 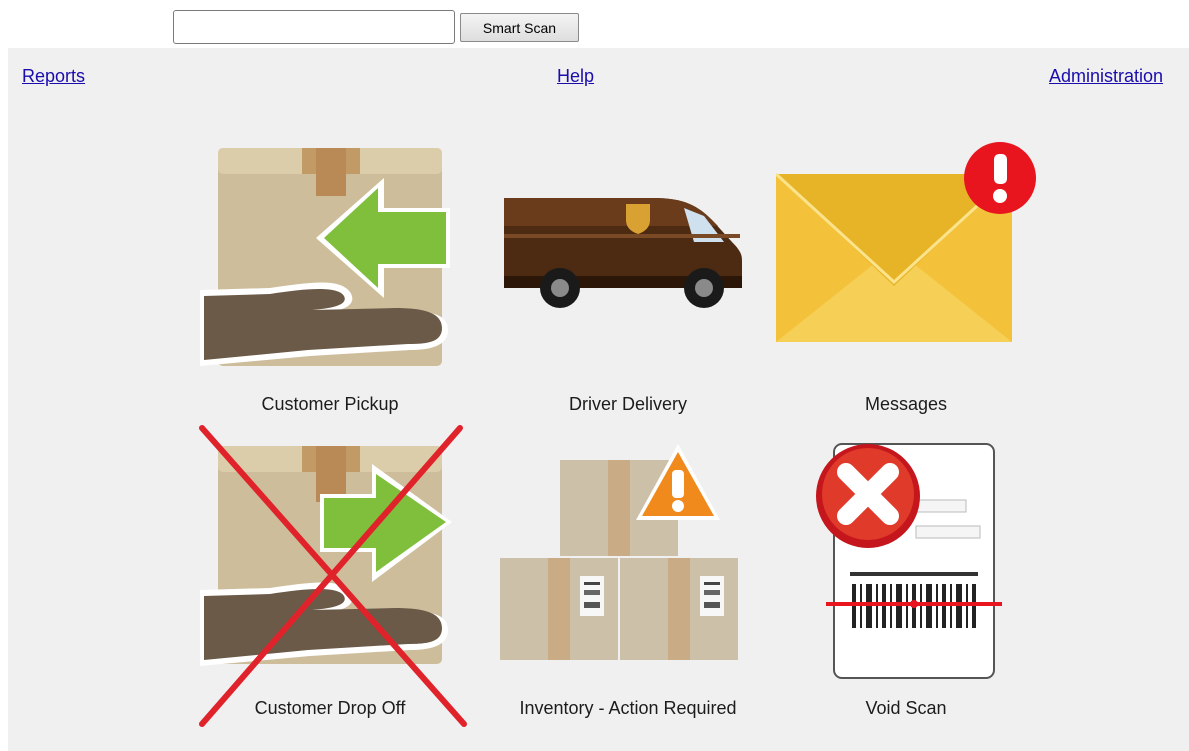 I want to click on customer-drop-off-tile: Customer Drop Off, so click(x=333, y=577).